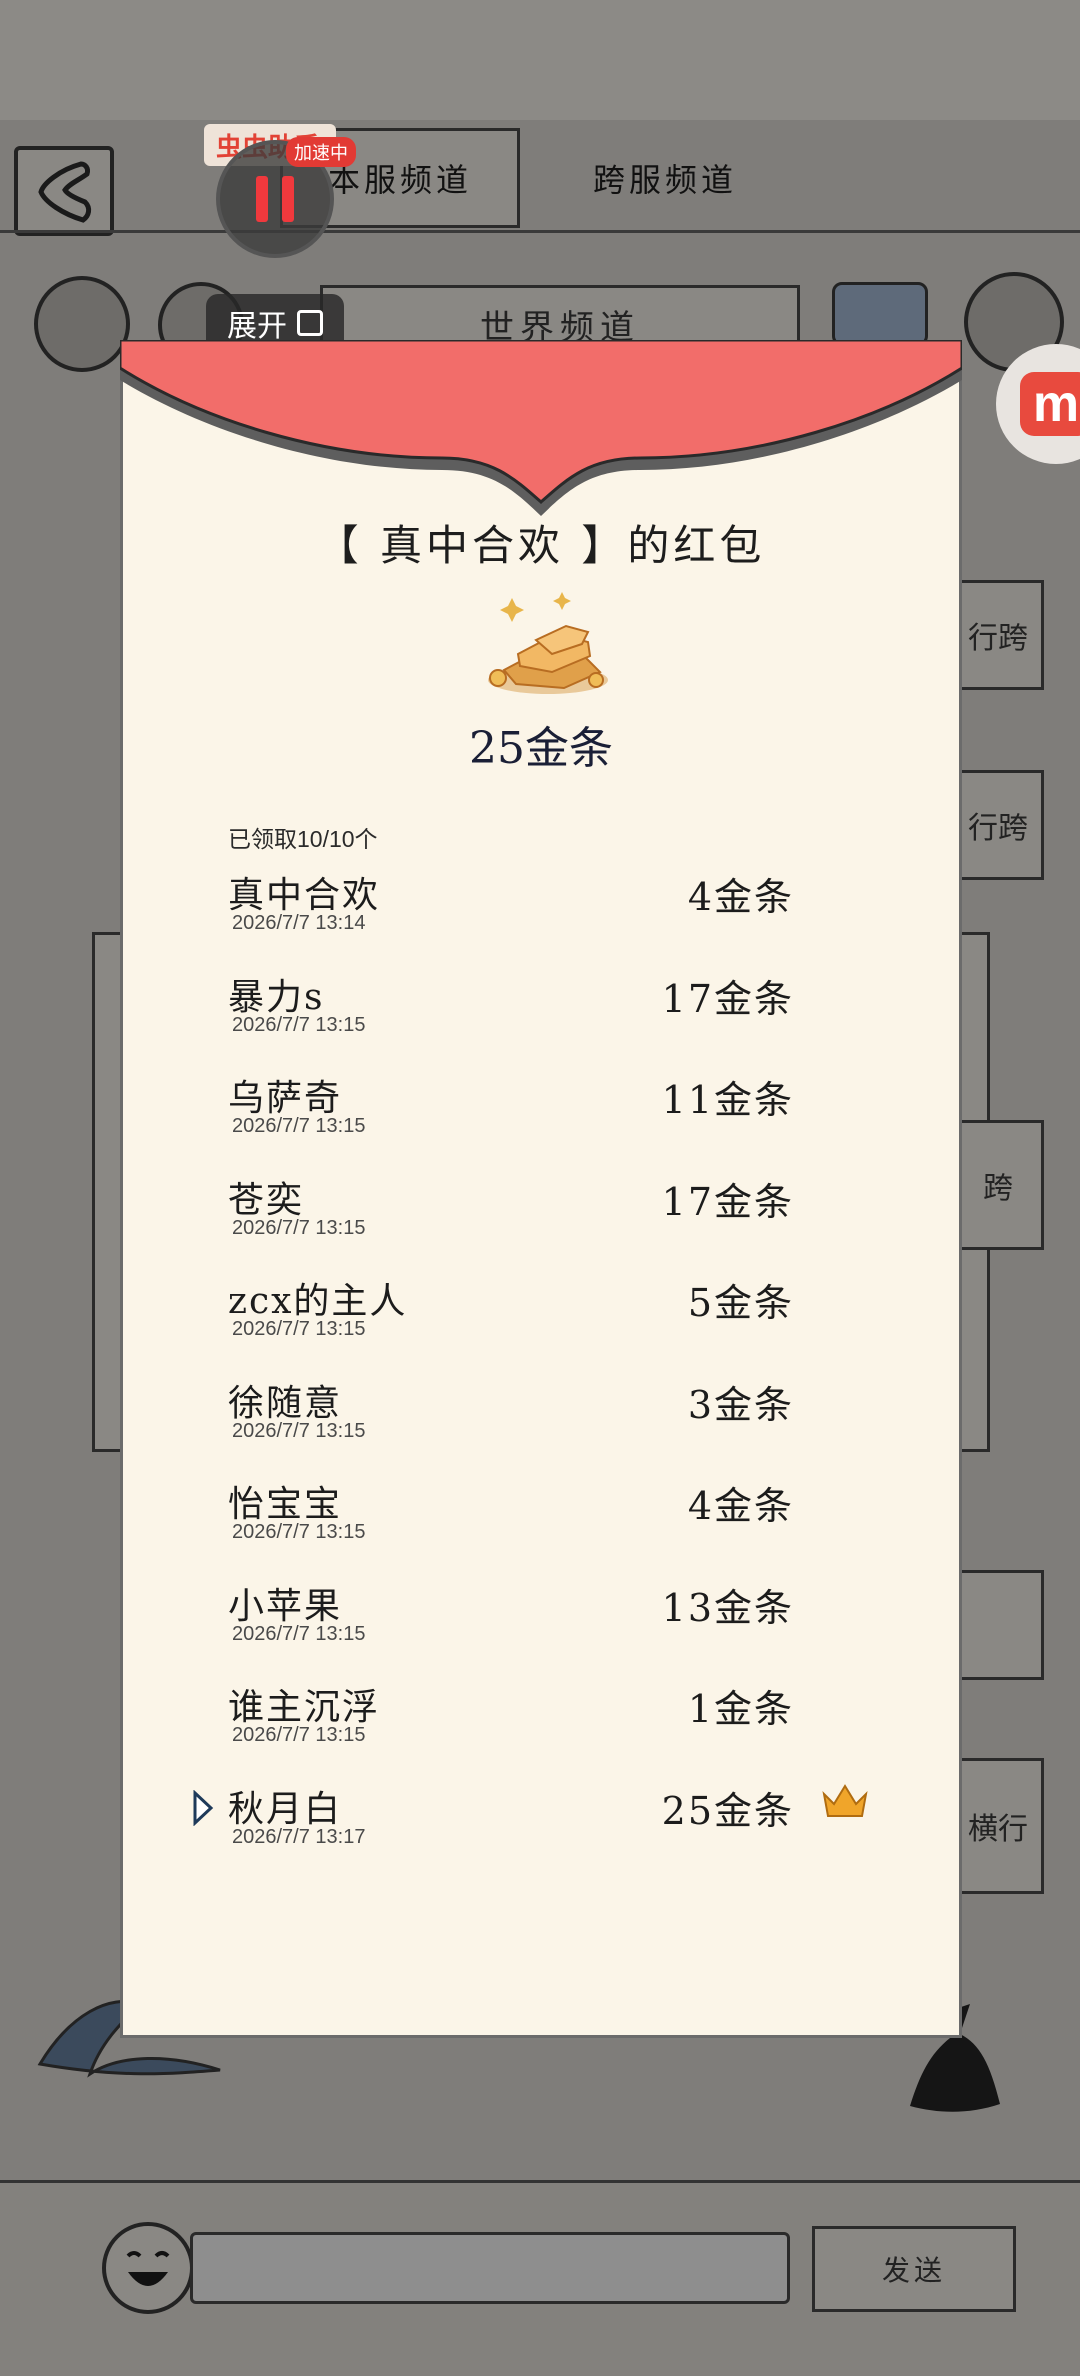 This screenshot has height=2376, width=1080. I want to click on claimer-name: zcx的主人, so click(318, 1301).